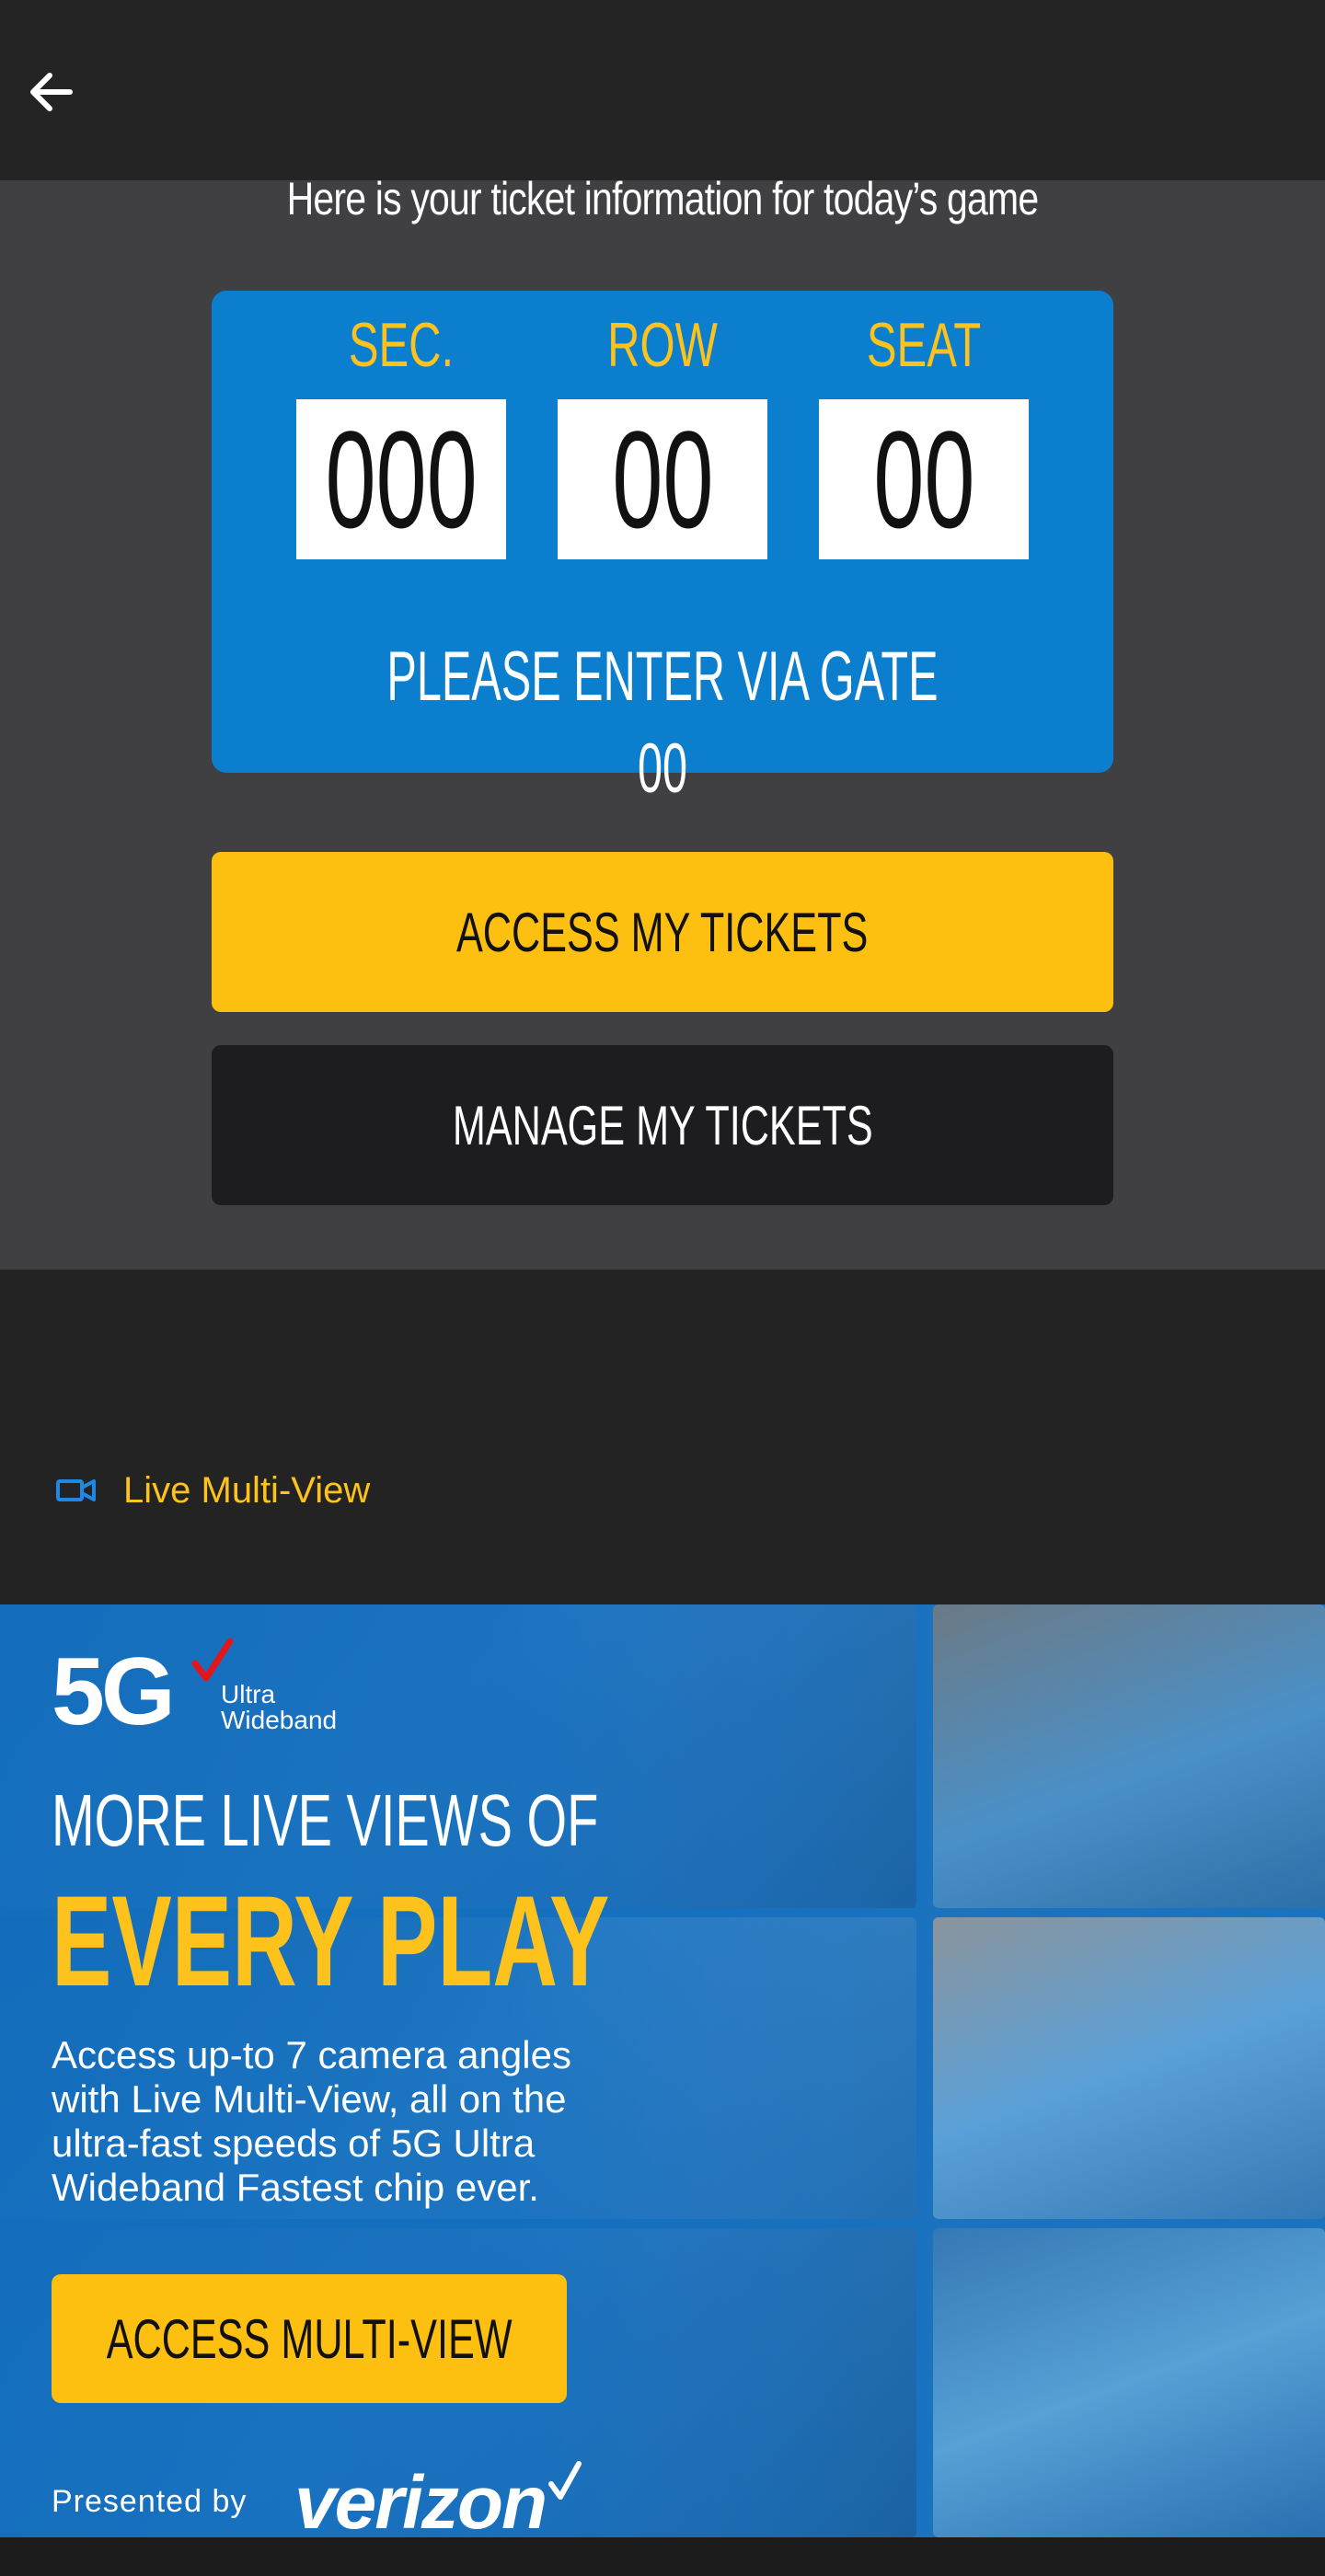 The height and width of the screenshot is (2576, 1325). I want to click on live-multi-view-label: Live Multi-View, so click(247, 1490).